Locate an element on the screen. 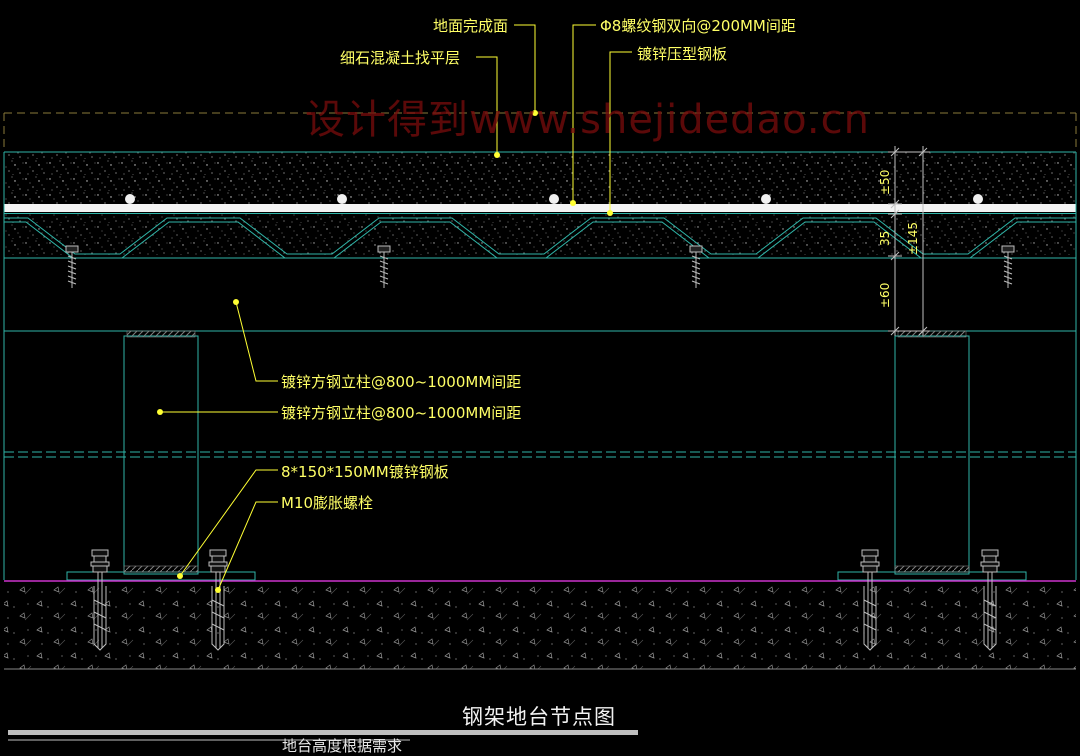 The width and height of the screenshot is (1080, 756). ground-slab is located at coordinates (540, 625).